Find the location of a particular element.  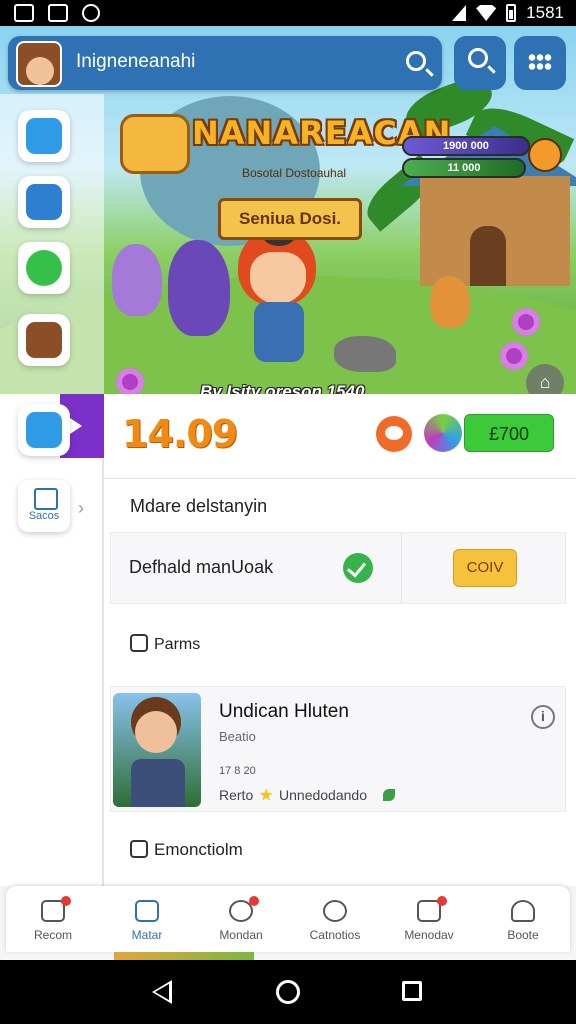

price-button: £700 is located at coordinates (509, 433).